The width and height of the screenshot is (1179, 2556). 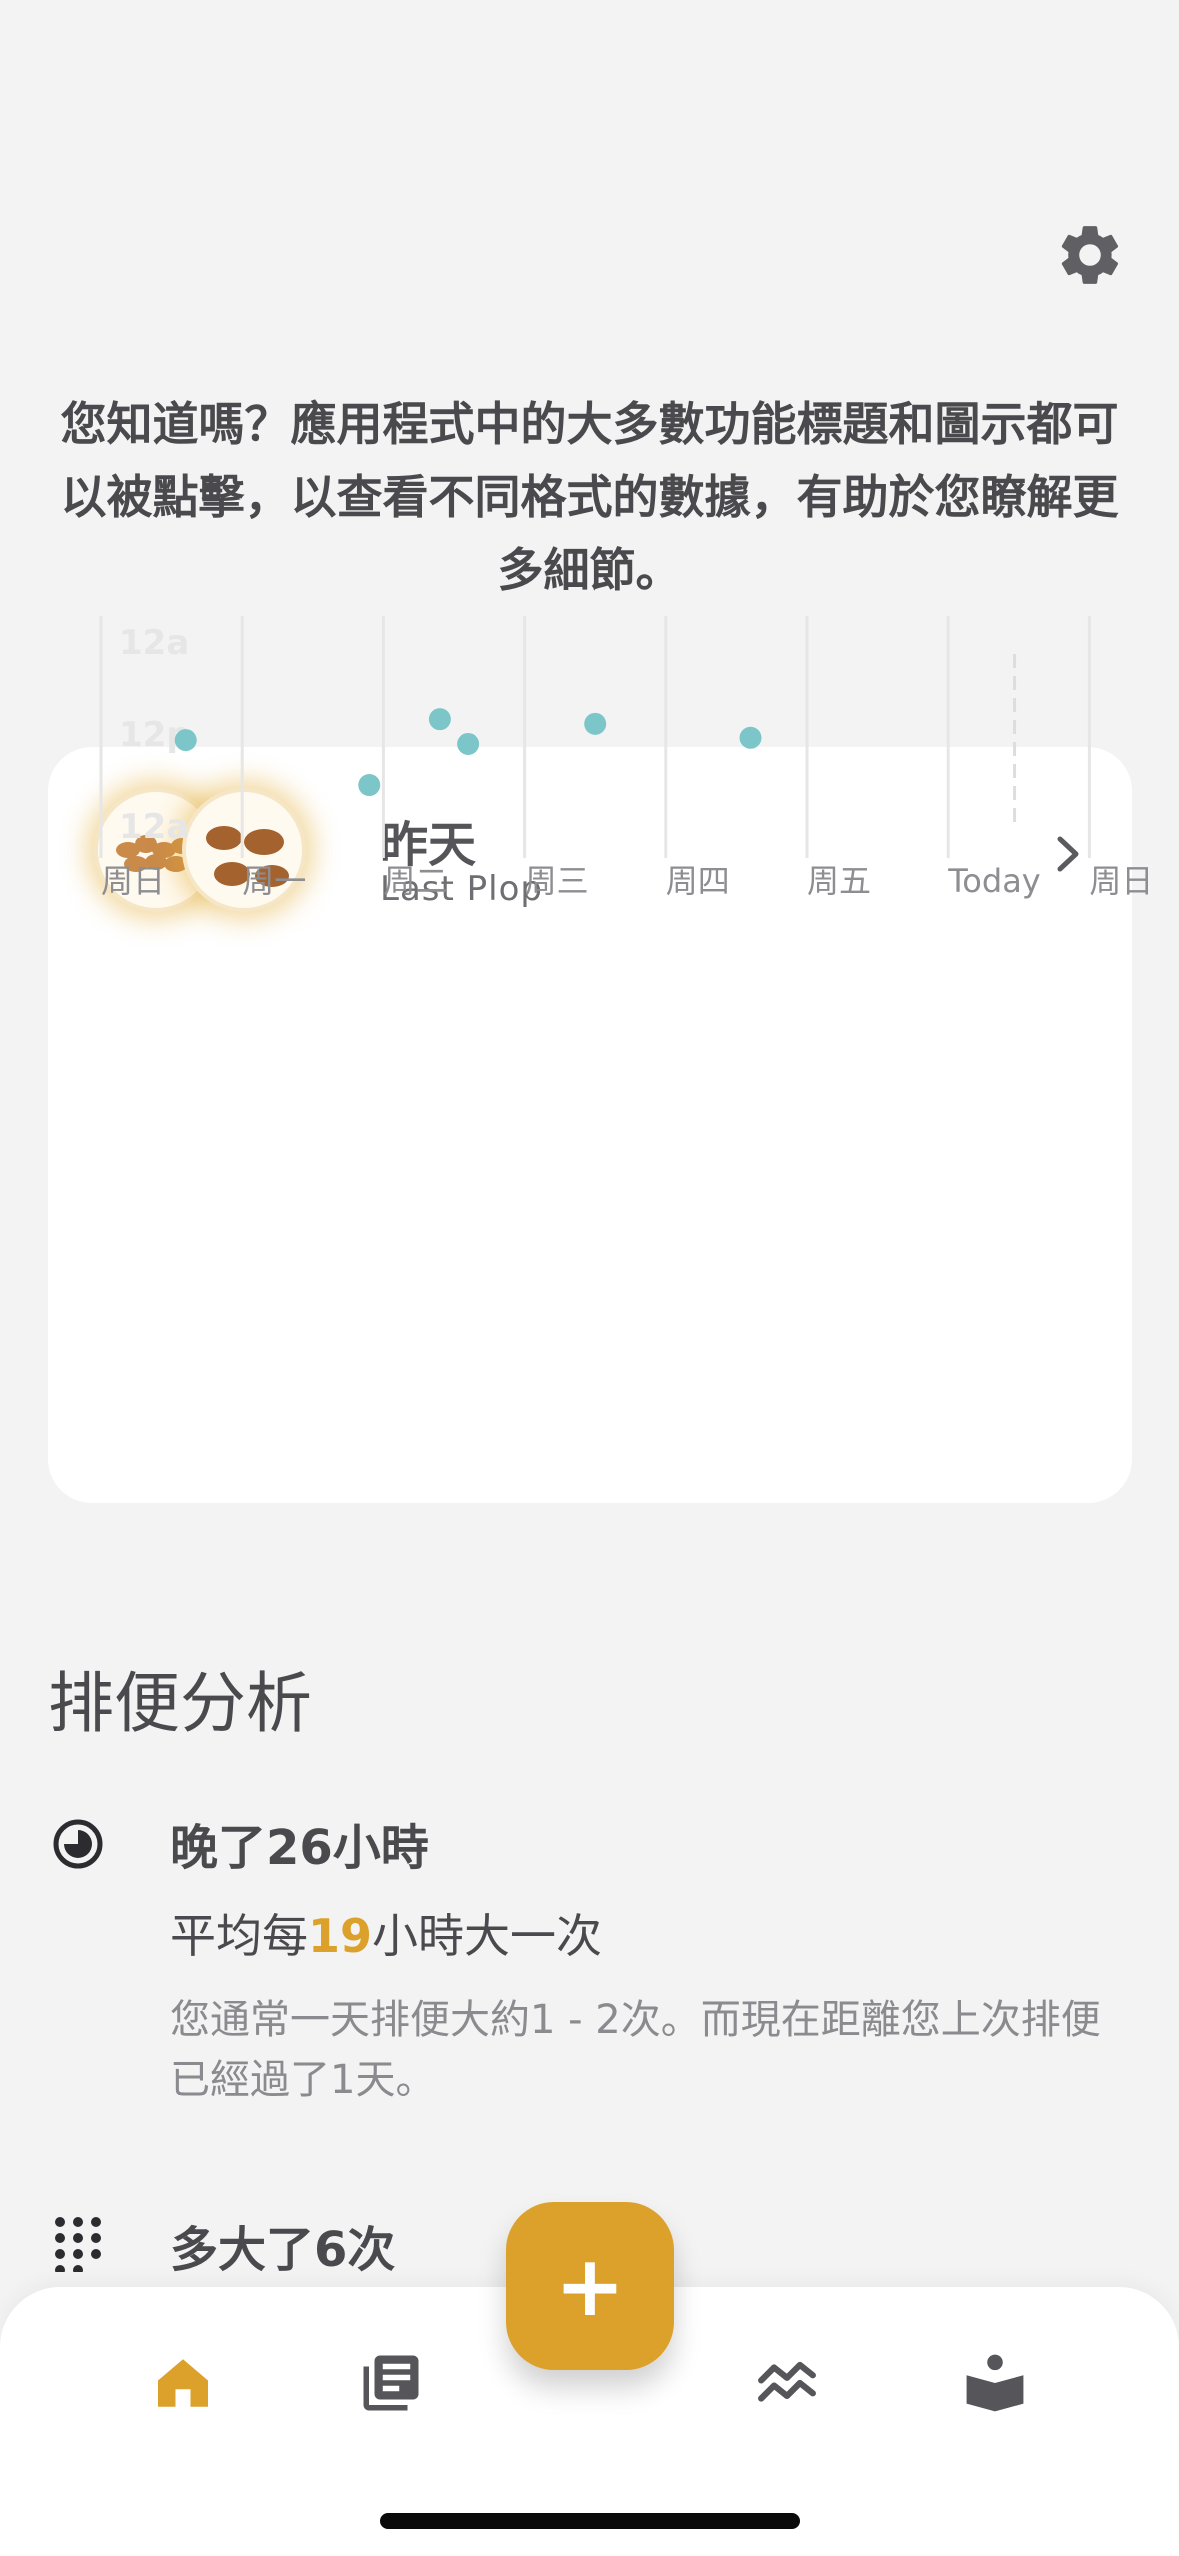 I want to click on tab-trends, so click(x=787, y=2383).